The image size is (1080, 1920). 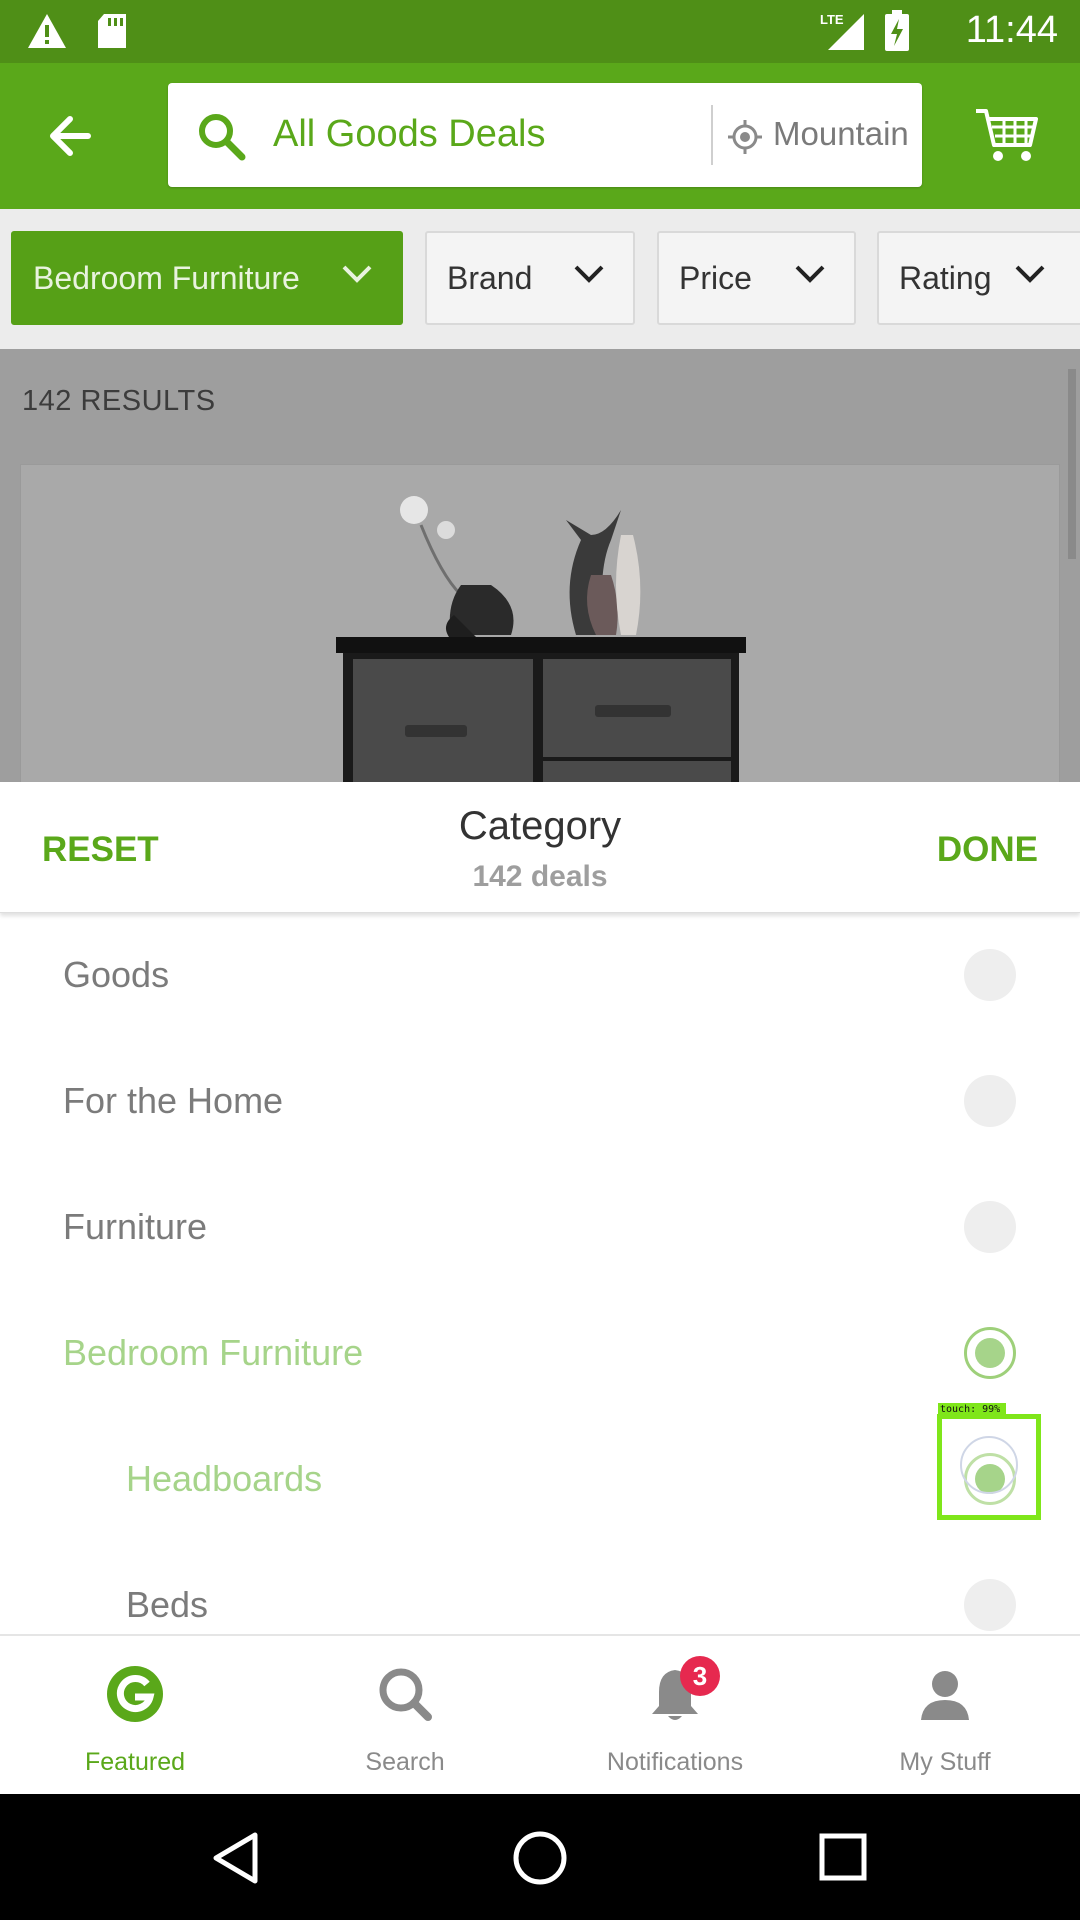 I want to click on product-image, so click(x=541, y=639).